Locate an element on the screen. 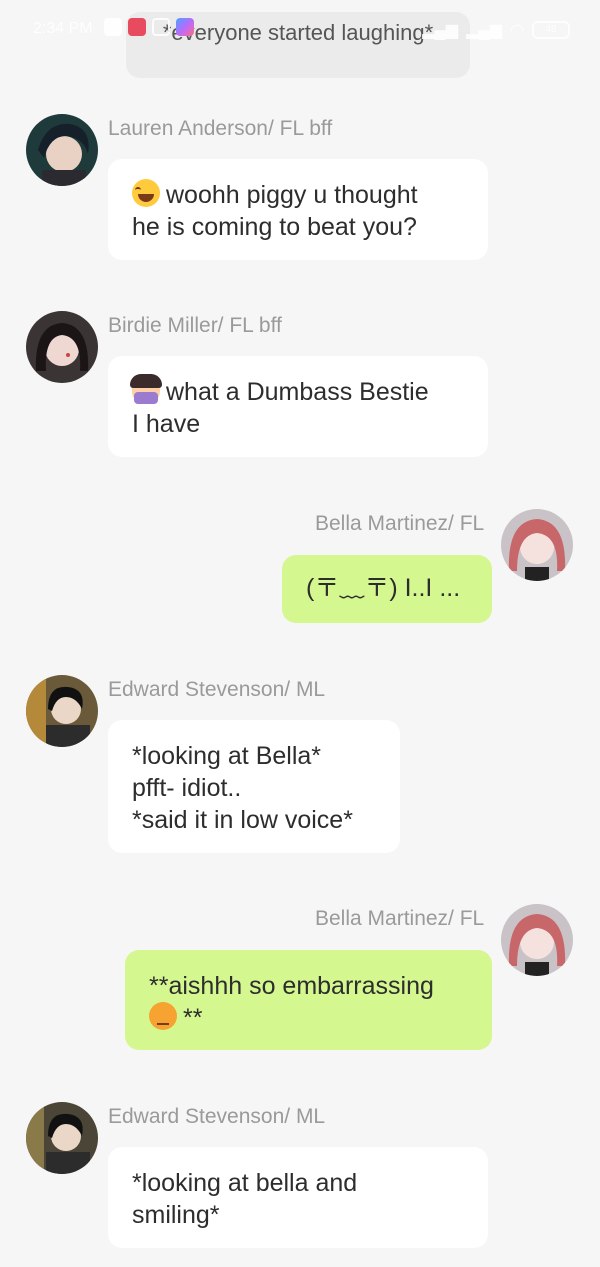  message-line: what a Dumbass Bestie is located at coordinates (297, 392).